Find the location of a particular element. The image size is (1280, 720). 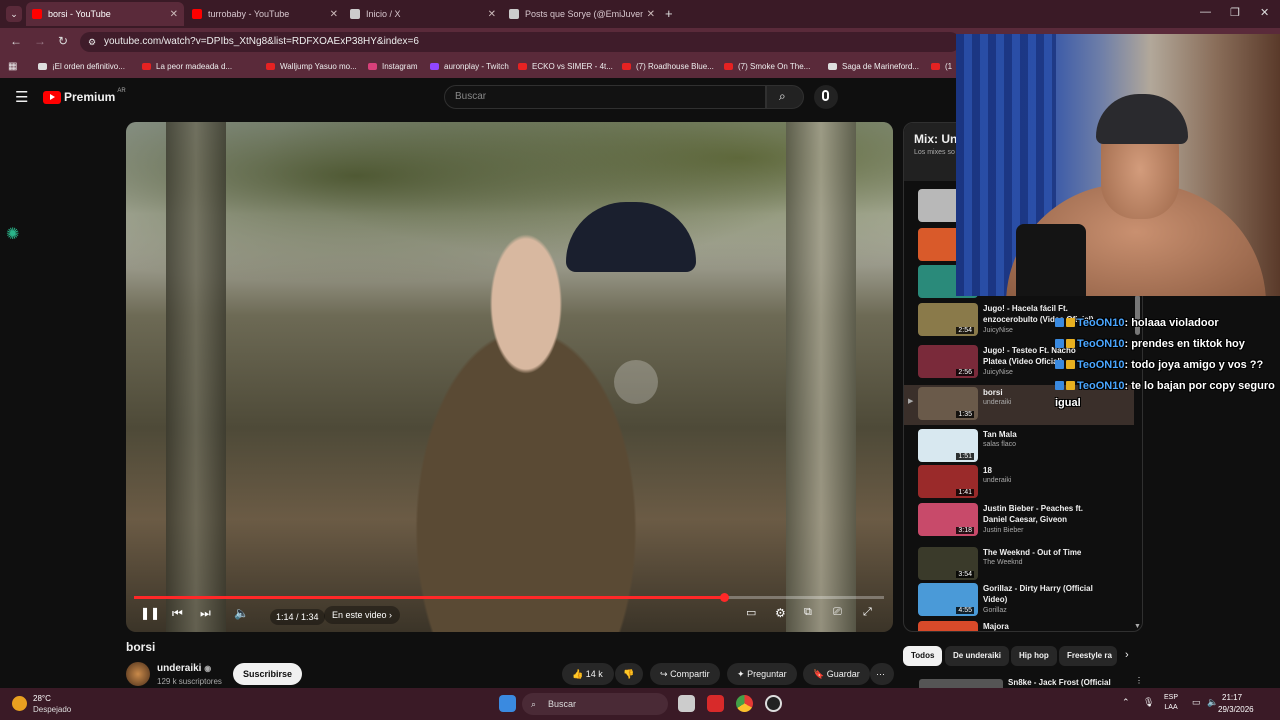

dislike-button: 👎 is located at coordinates (629, 674).